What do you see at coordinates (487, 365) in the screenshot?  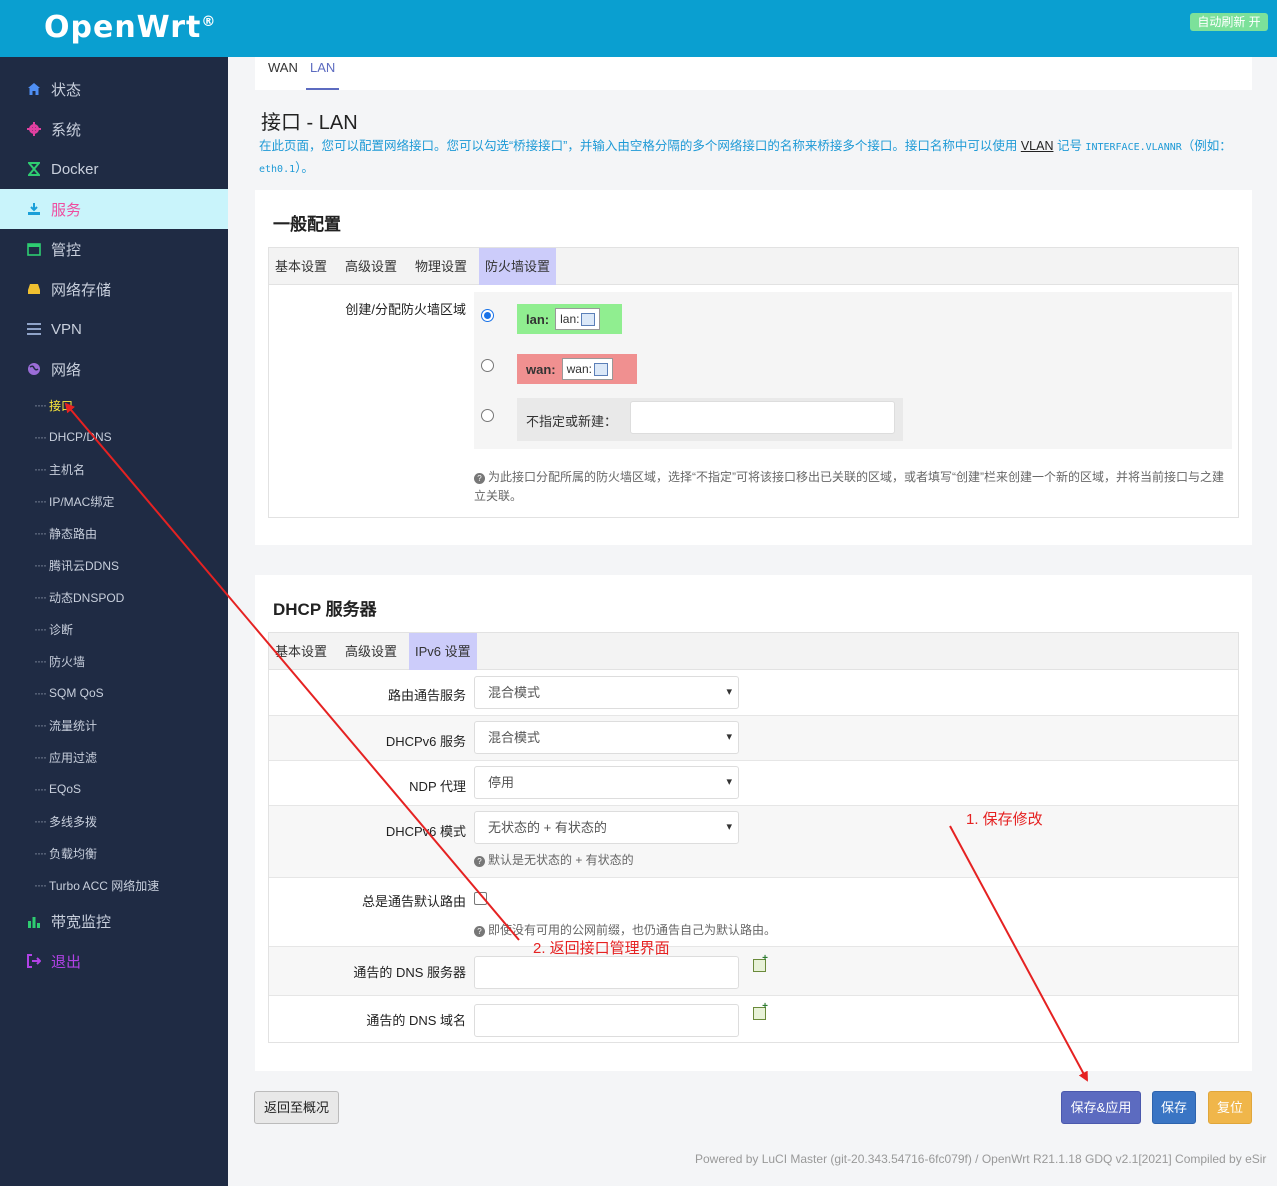 I see `zone-wan-radio` at bounding box center [487, 365].